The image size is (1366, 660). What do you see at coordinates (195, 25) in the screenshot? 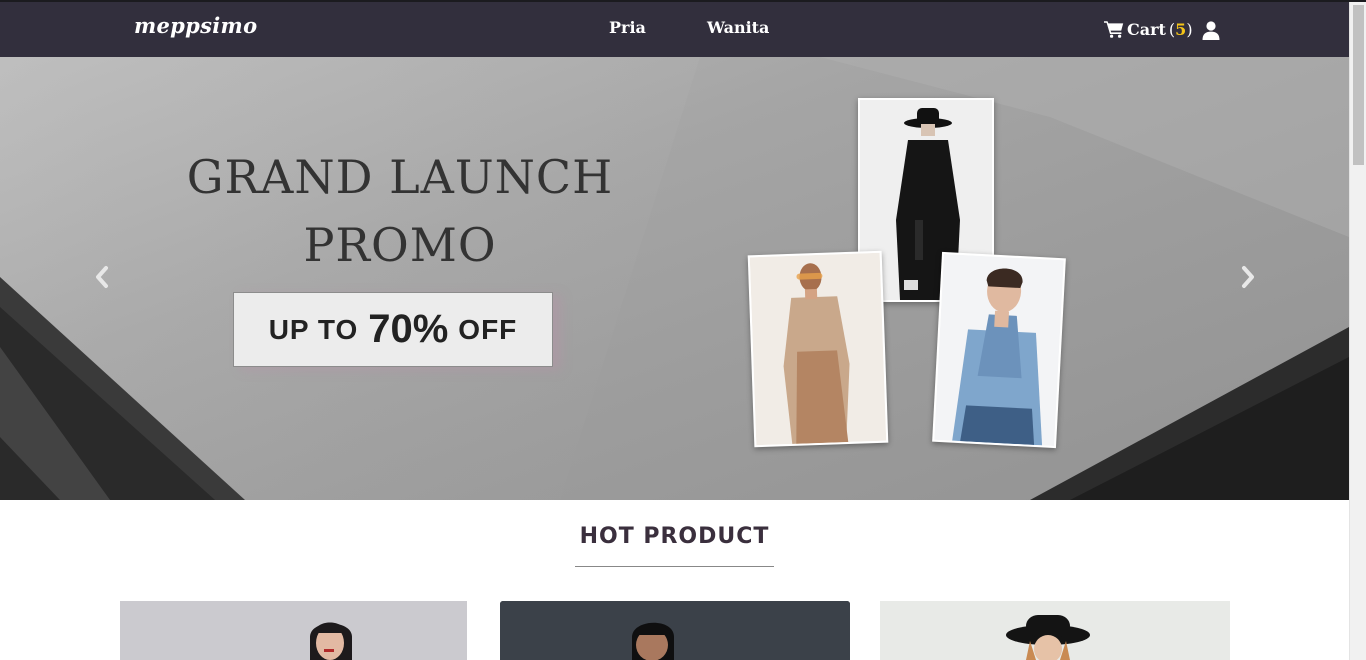
I see `brand-logo: meppsimo` at bounding box center [195, 25].